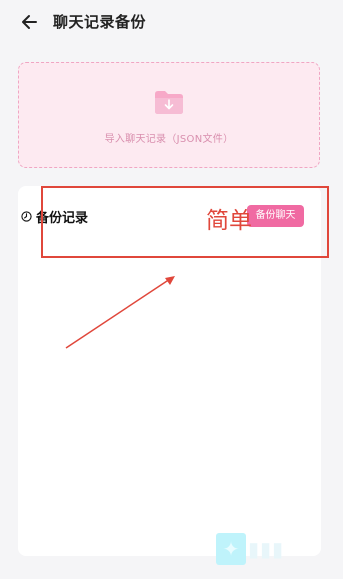  Describe the element at coordinates (171, 22) in the screenshot. I see `top-bar: 聊天记录备份` at that location.